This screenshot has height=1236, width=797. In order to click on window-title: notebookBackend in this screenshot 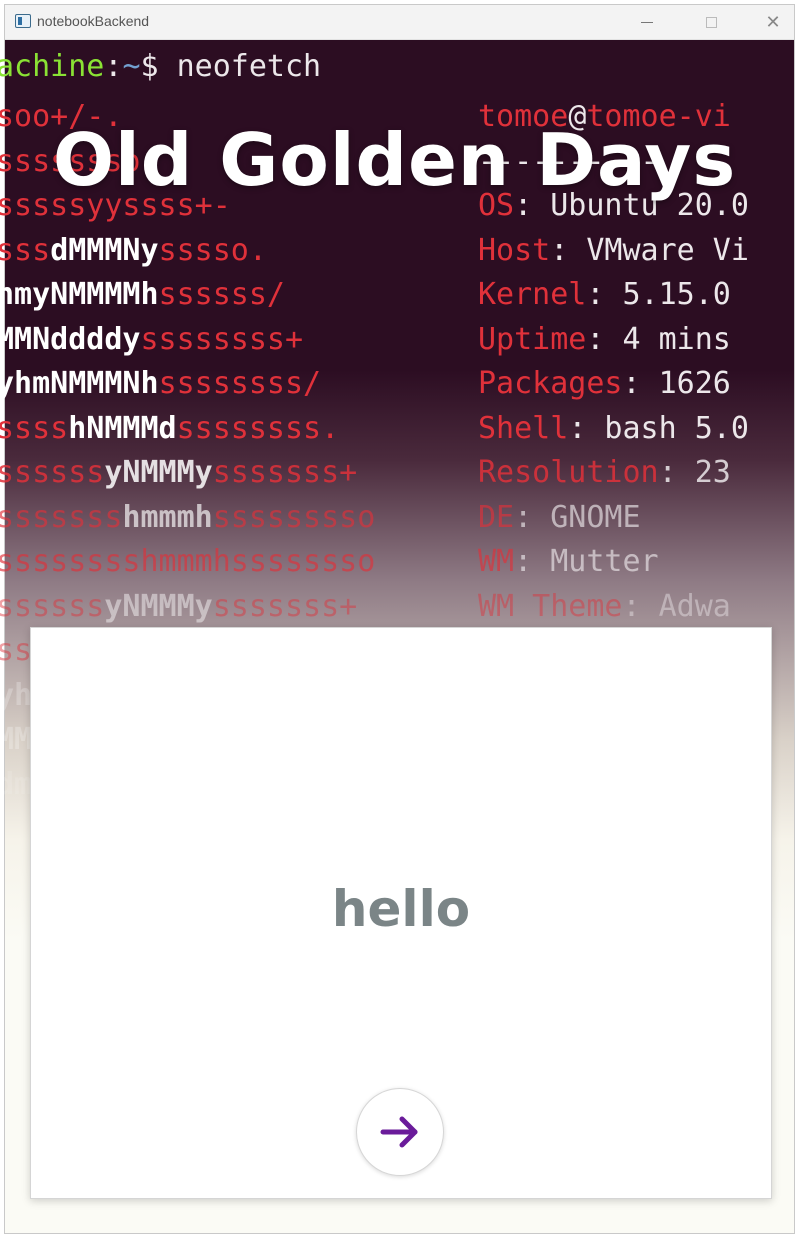, I will do `click(93, 21)`.